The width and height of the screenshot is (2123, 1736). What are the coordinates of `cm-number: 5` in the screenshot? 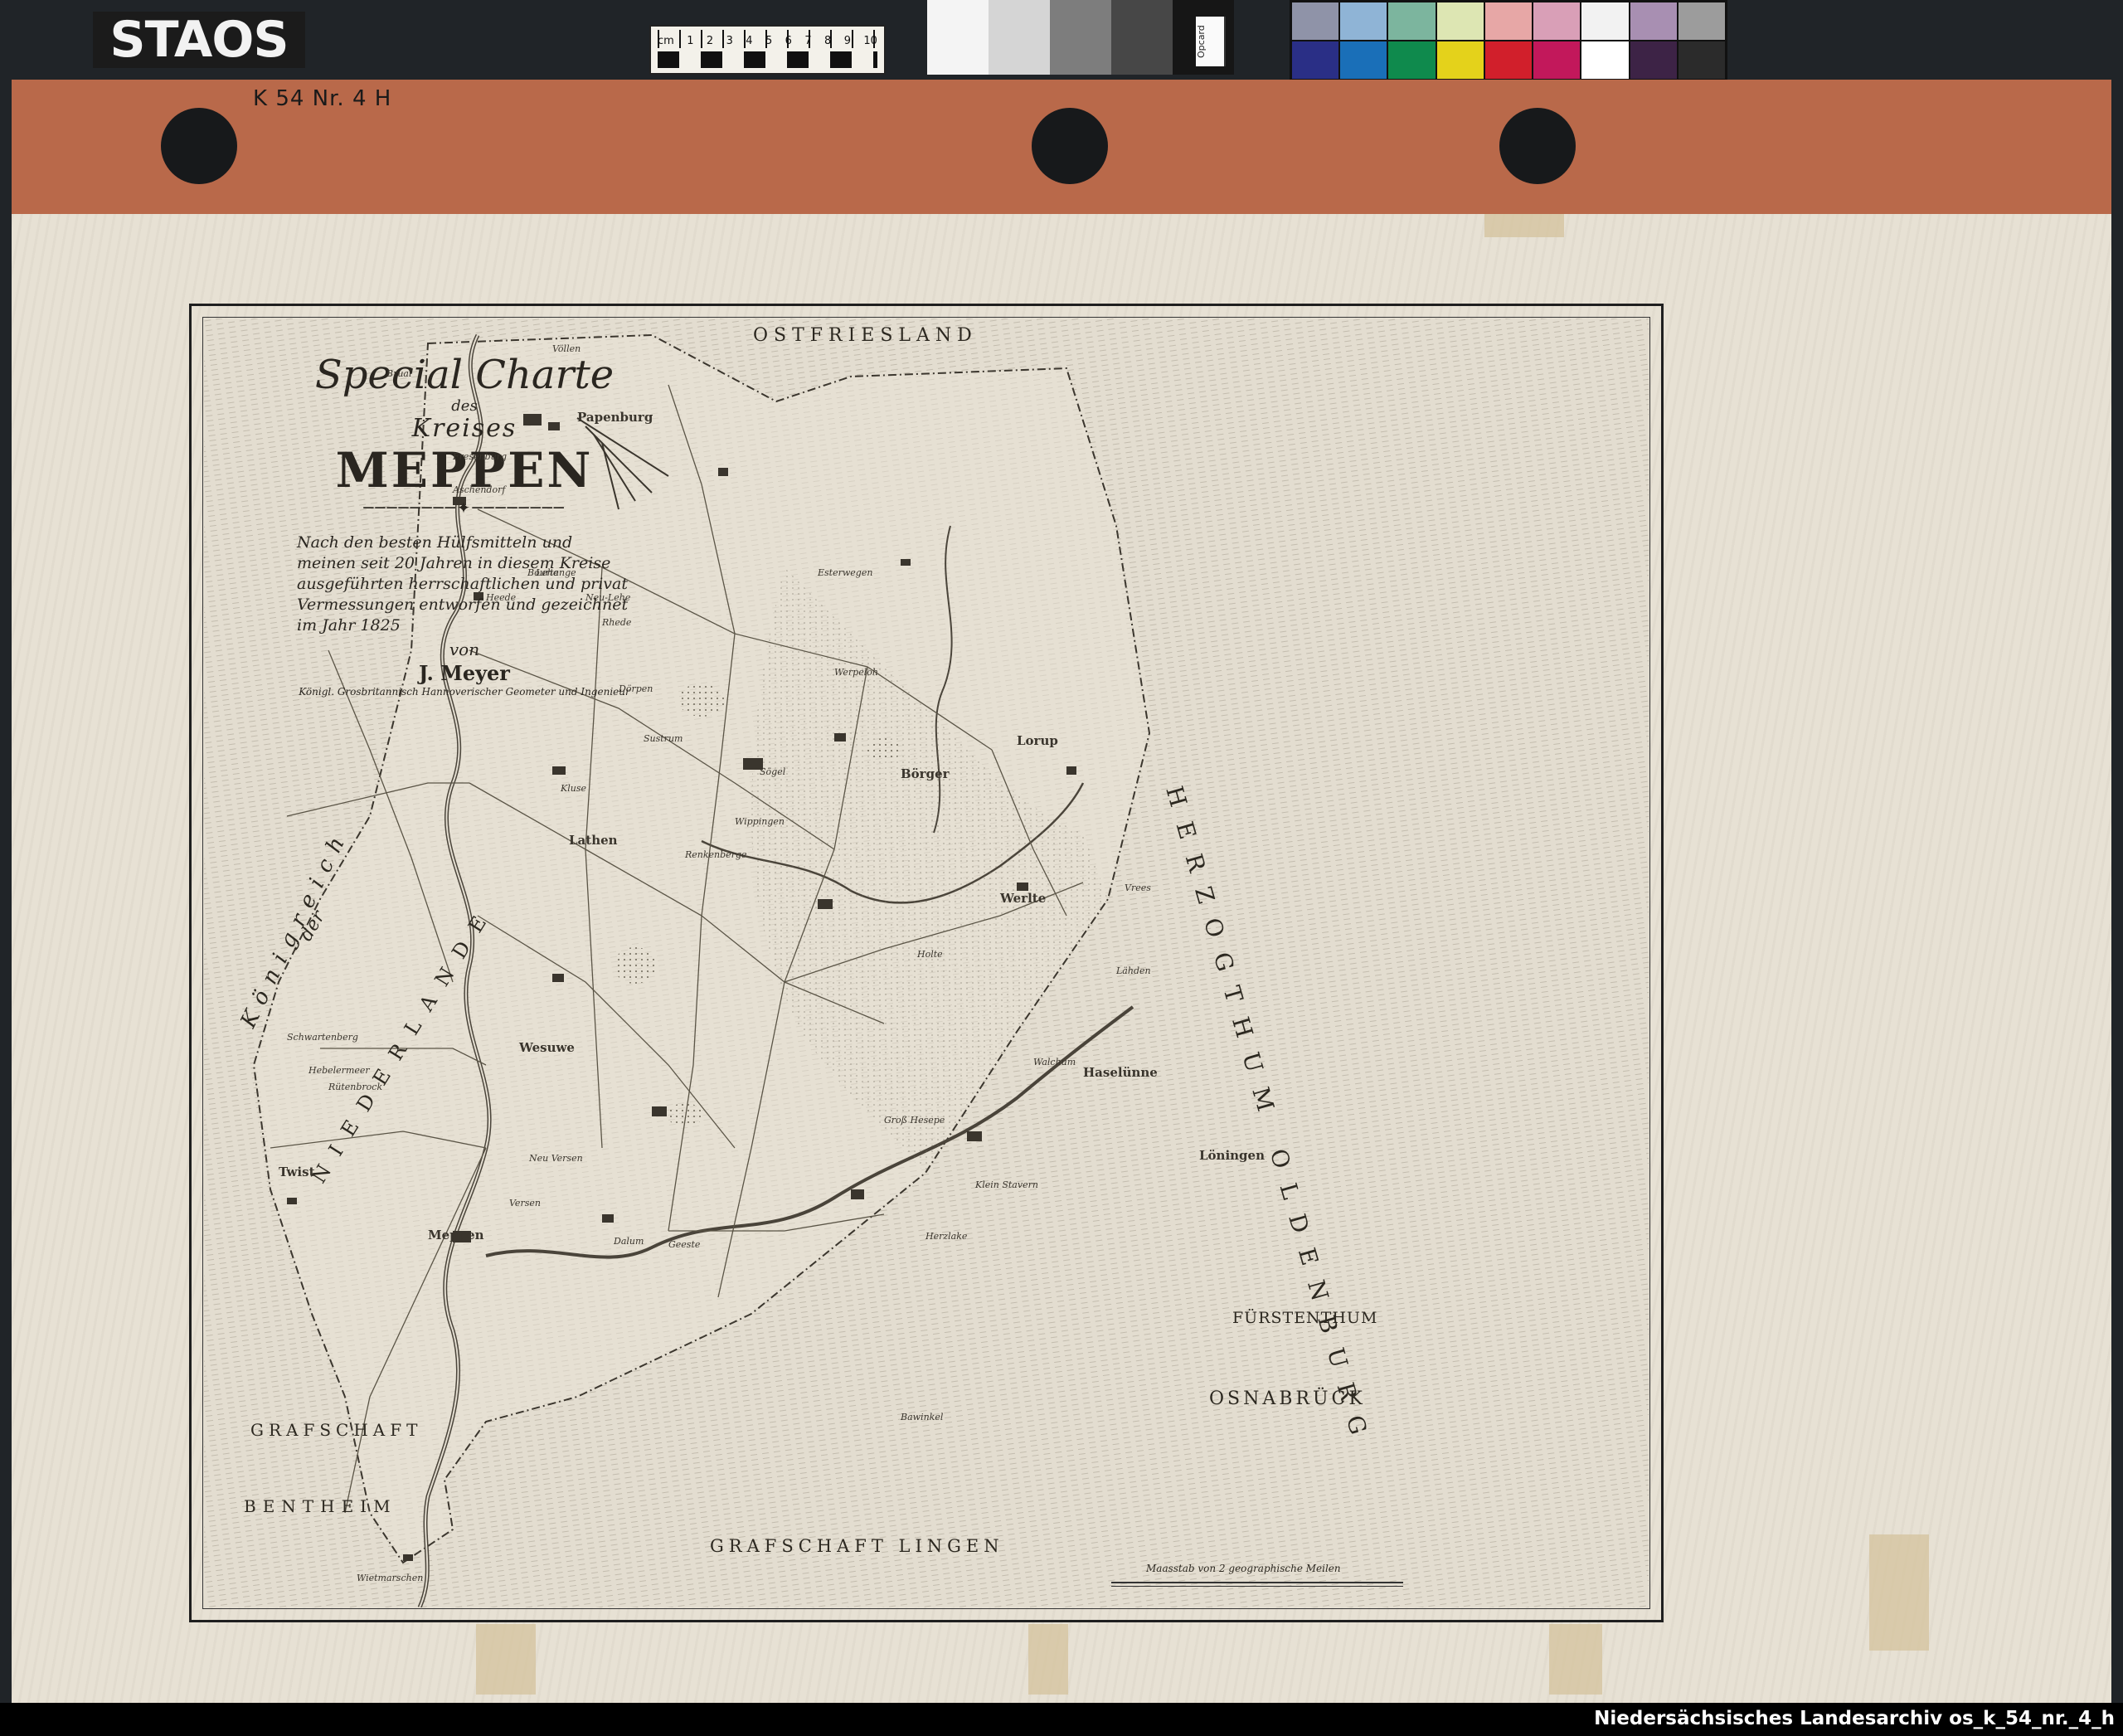 It's located at (769, 41).